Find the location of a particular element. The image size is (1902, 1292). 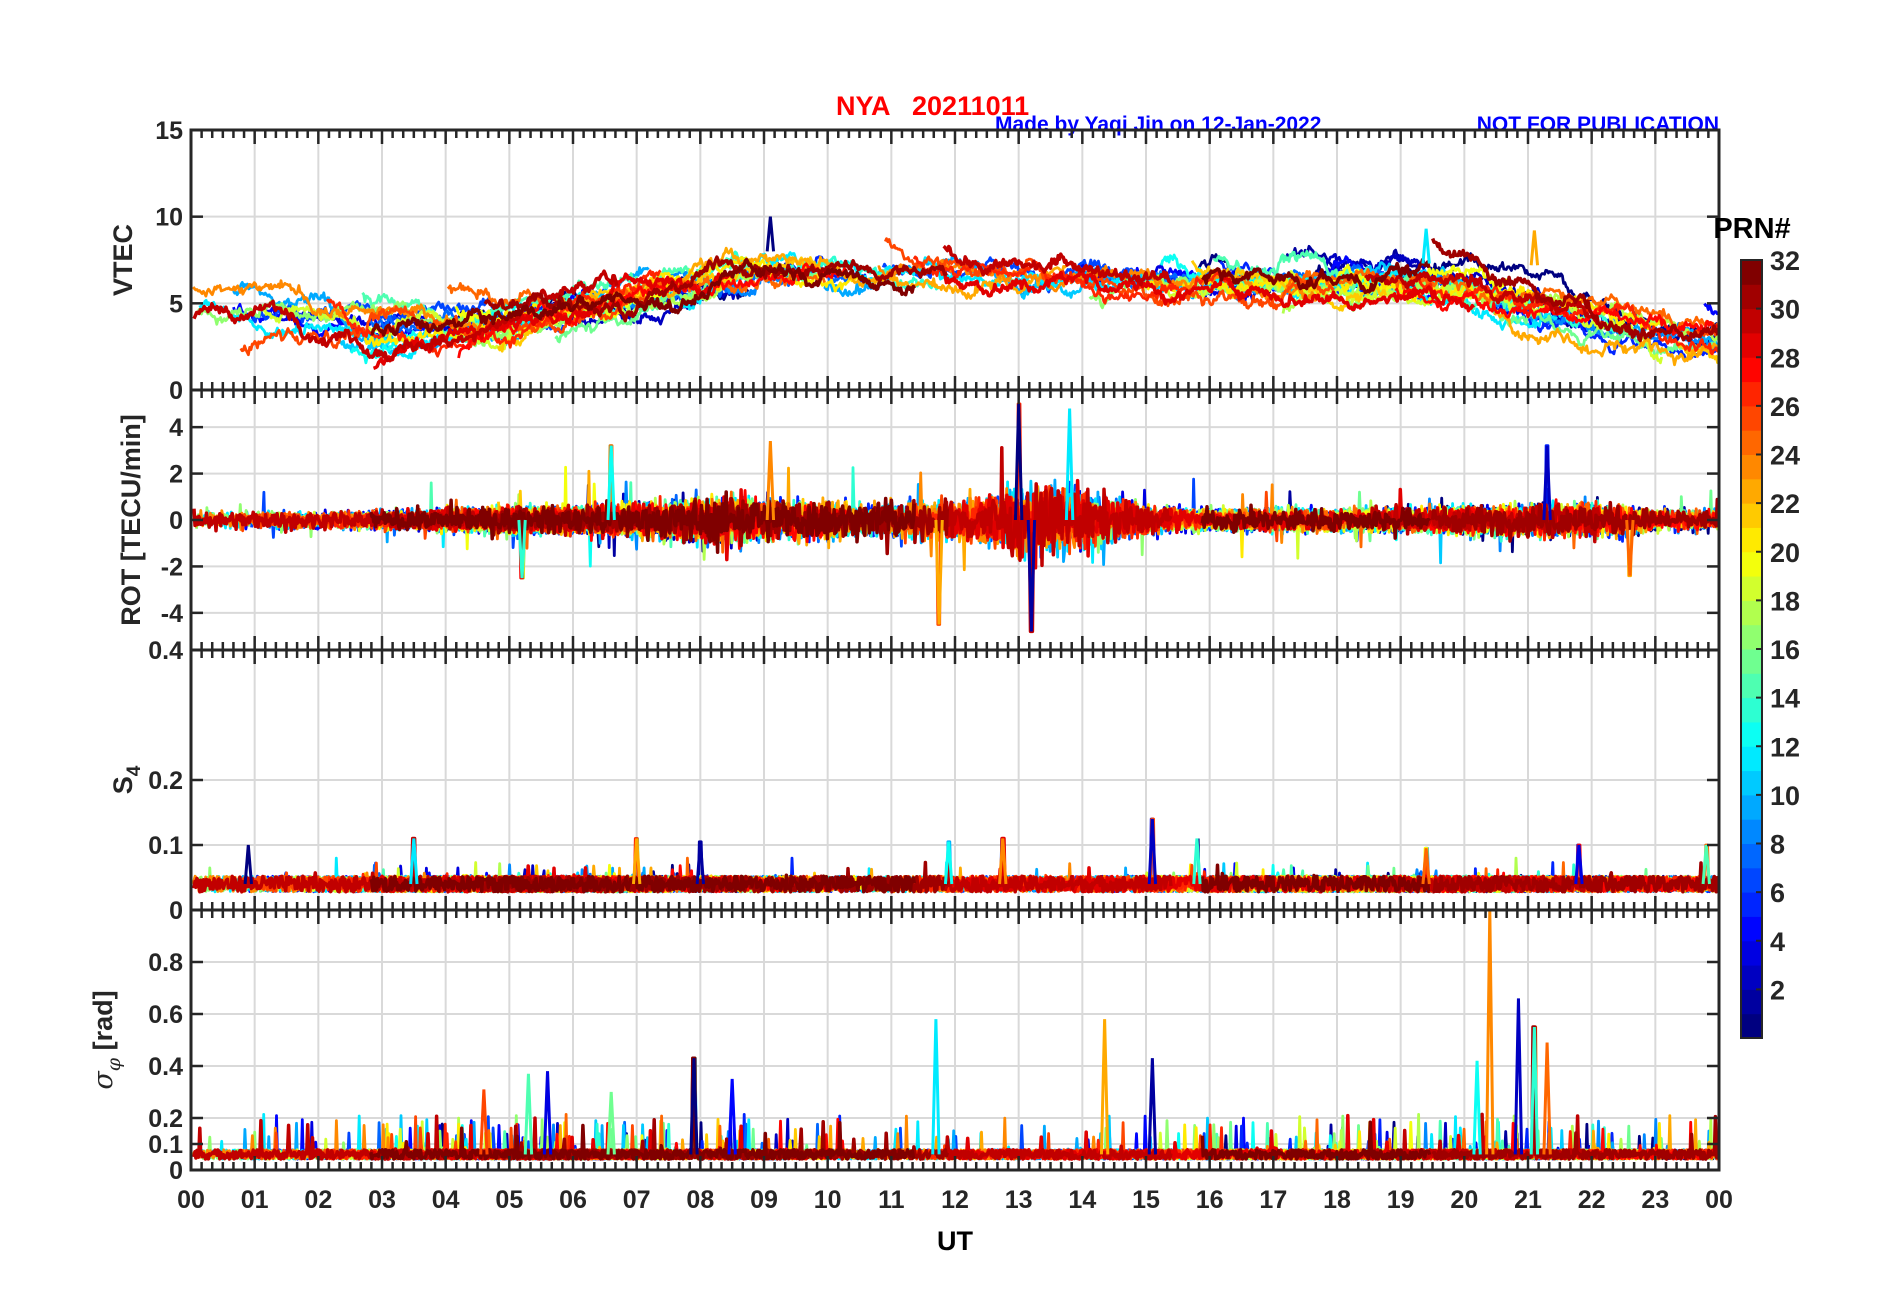

colorbar-tick-label: 22 is located at coordinates (1785, 504).